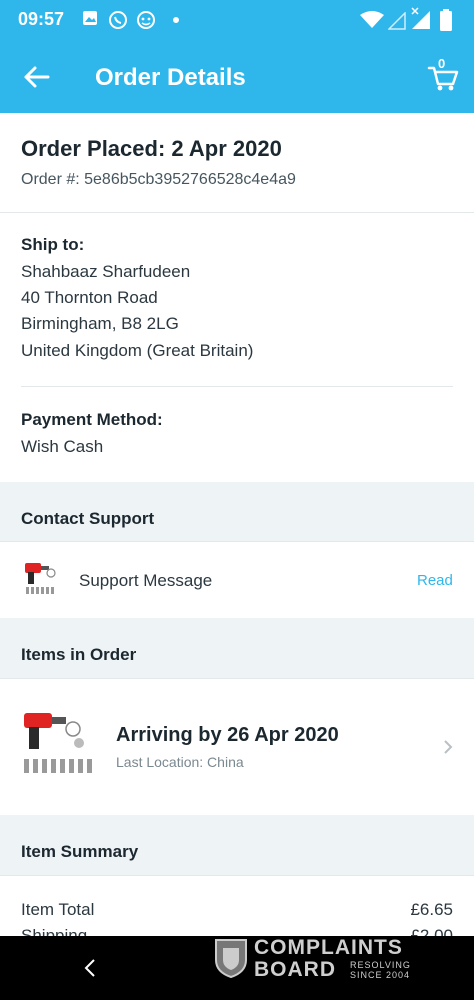 This screenshot has height=1000, width=474. I want to click on app-bar: Order Details 0, so click(237, 76).